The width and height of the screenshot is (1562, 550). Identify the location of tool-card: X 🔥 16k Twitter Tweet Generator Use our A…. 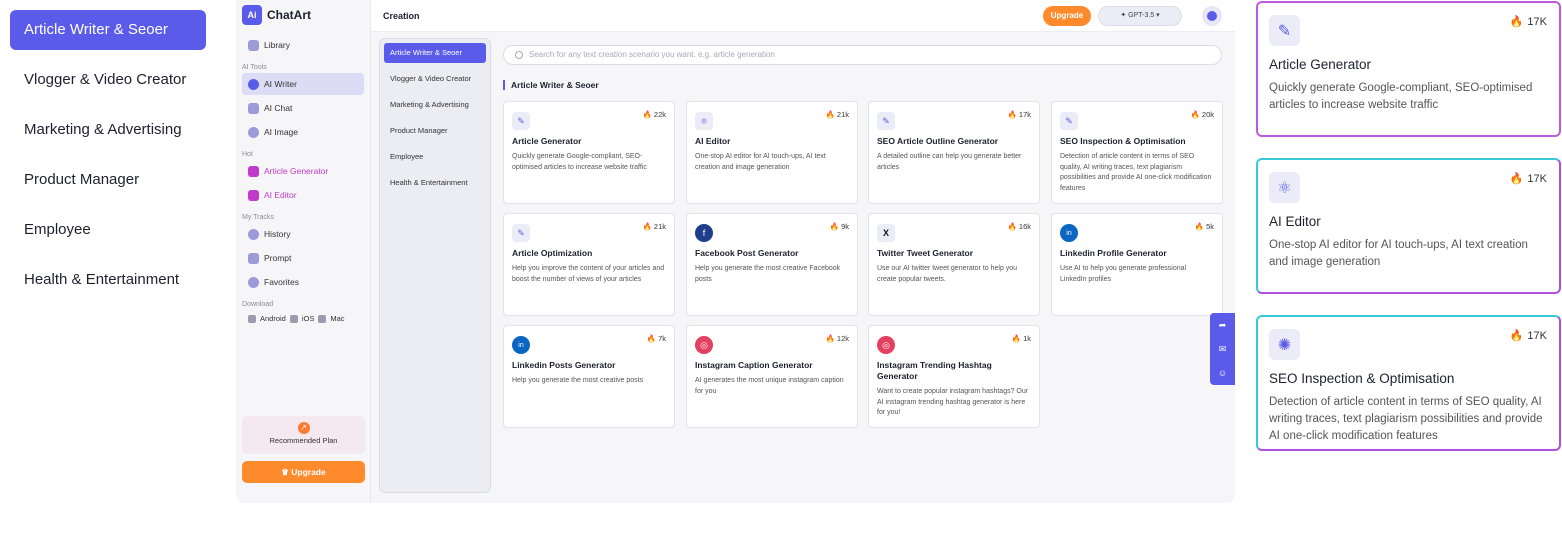
(954, 264).